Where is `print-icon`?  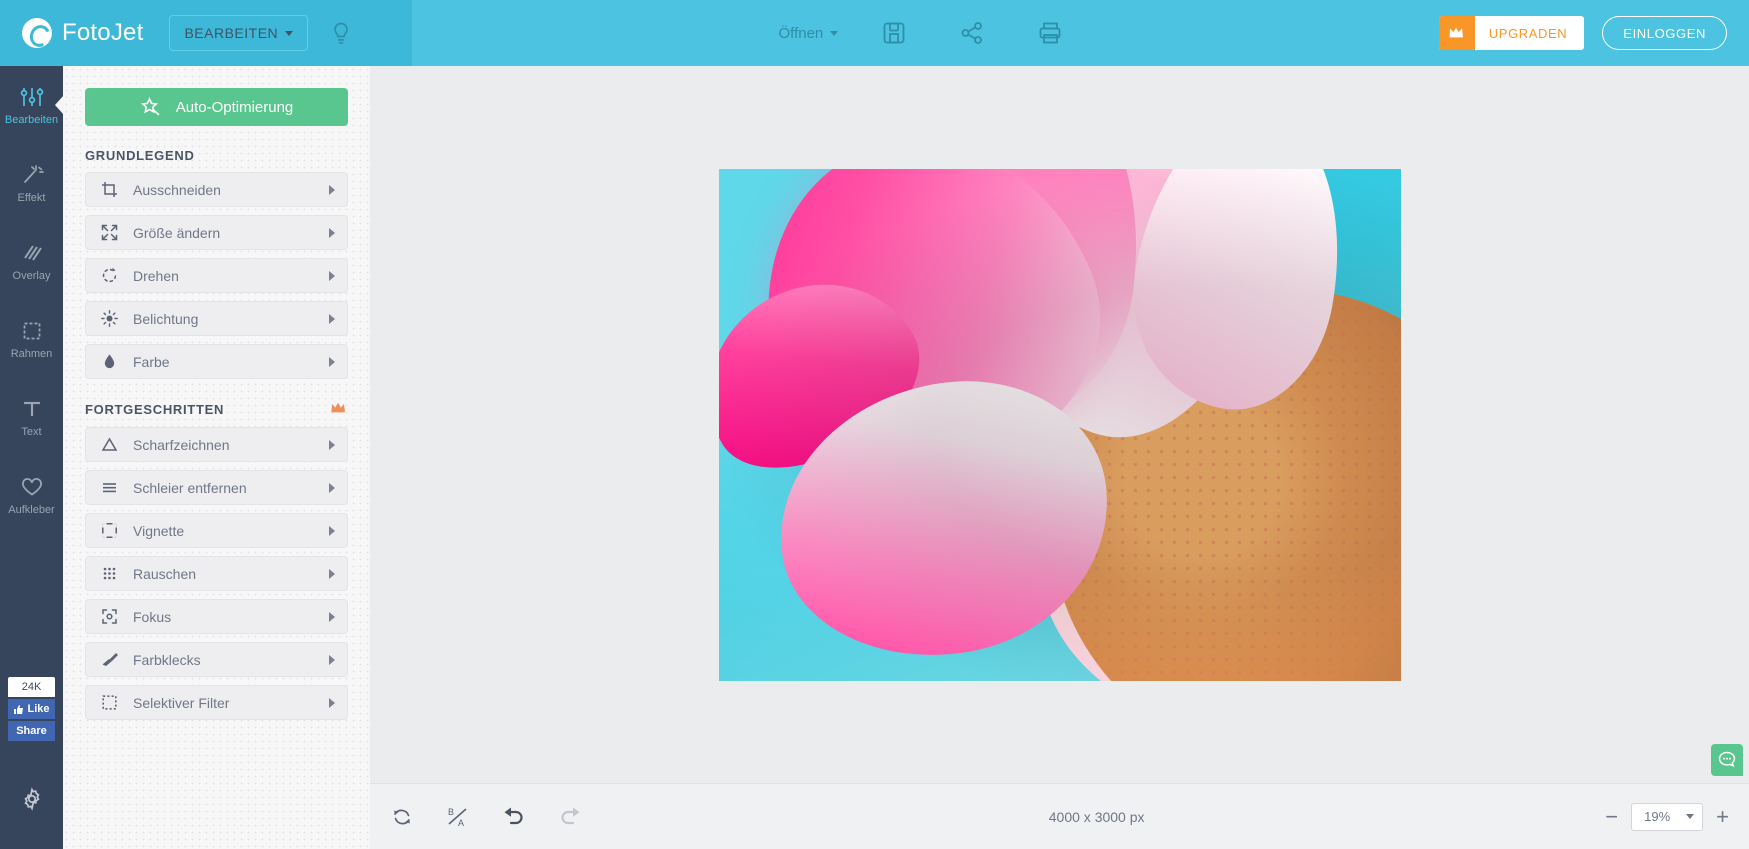
print-icon is located at coordinates (1050, 33).